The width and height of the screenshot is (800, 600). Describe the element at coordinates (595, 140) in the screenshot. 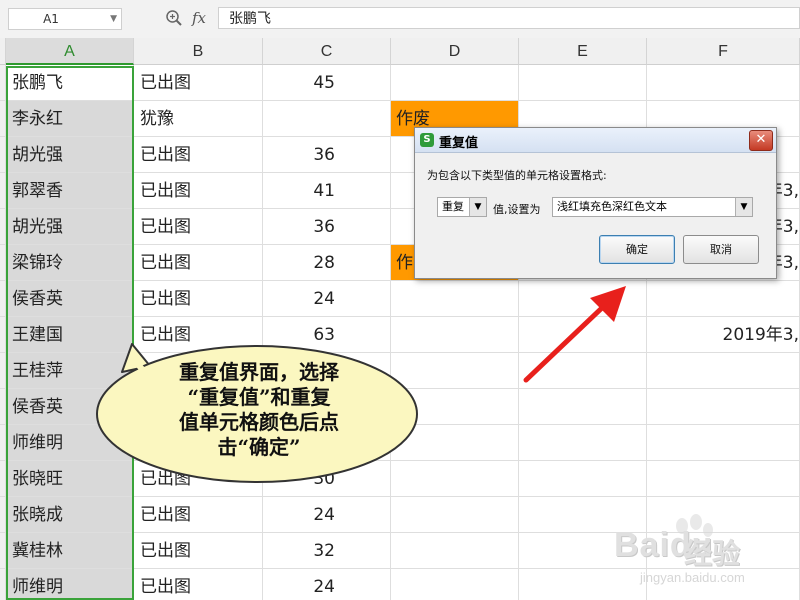

I see `dialog-titlebar: S 重复值 ✕` at that location.